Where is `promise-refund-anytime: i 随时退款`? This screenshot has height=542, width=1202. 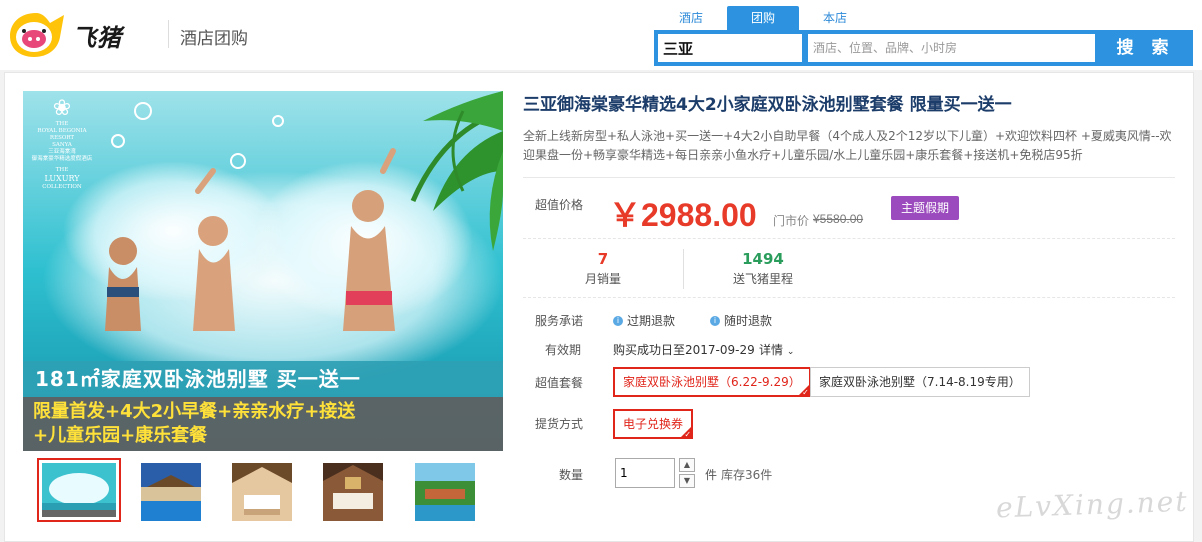 promise-refund-anytime: i 随时退款 is located at coordinates (741, 320).